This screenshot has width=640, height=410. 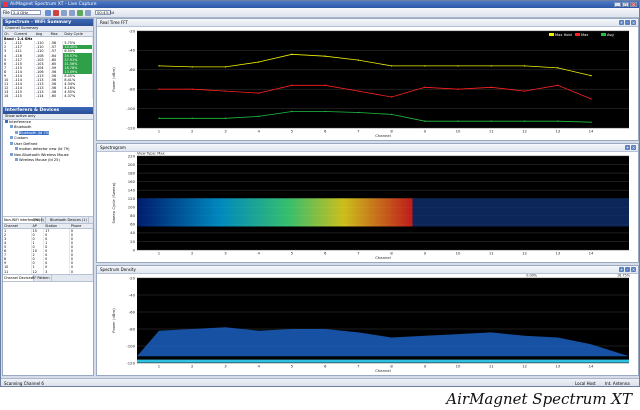 What do you see at coordinates (325, 253) in the screenshot?
I see `spec-x-tick: 6` at bounding box center [325, 253].